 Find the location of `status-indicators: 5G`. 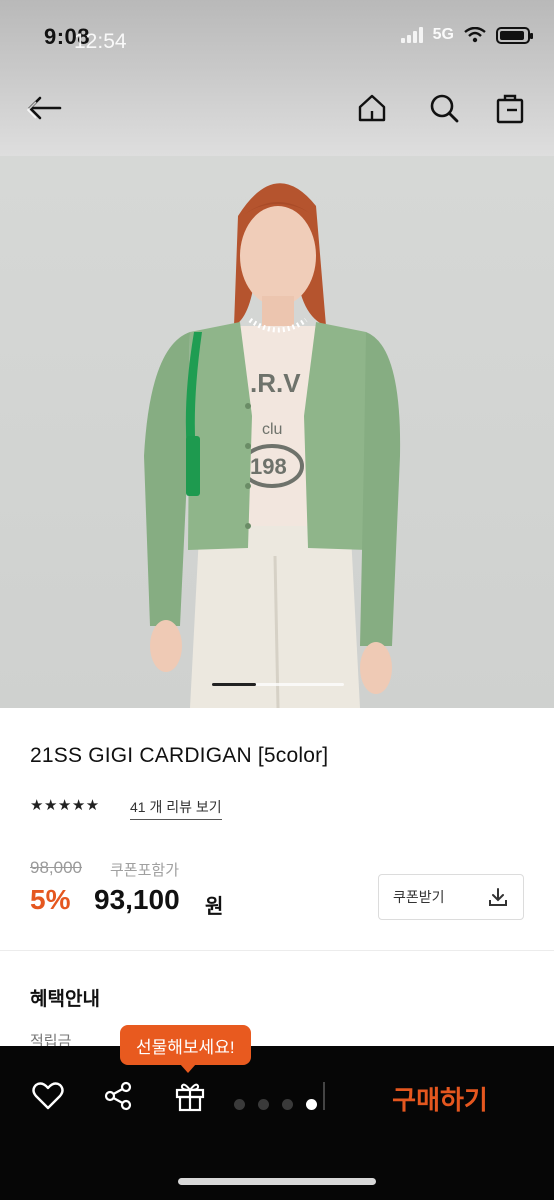

status-indicators: 5G is located at coordinates (466, 35).